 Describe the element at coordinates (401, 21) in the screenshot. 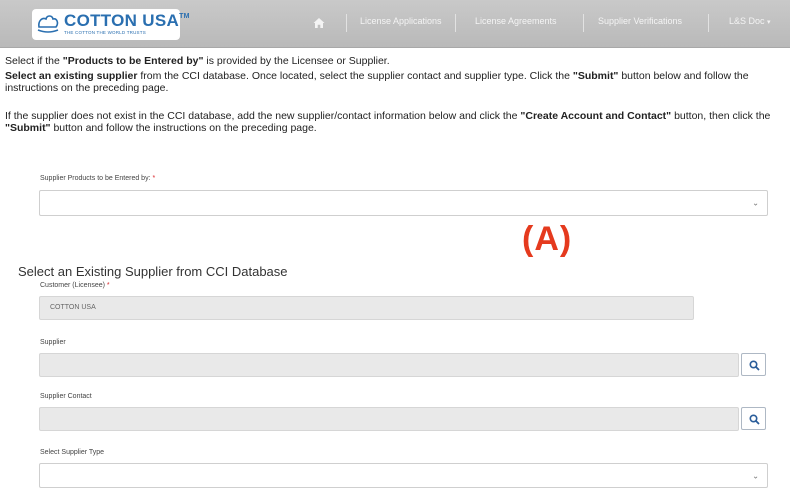

I see `nav-license-applications: License Applications` at that location.